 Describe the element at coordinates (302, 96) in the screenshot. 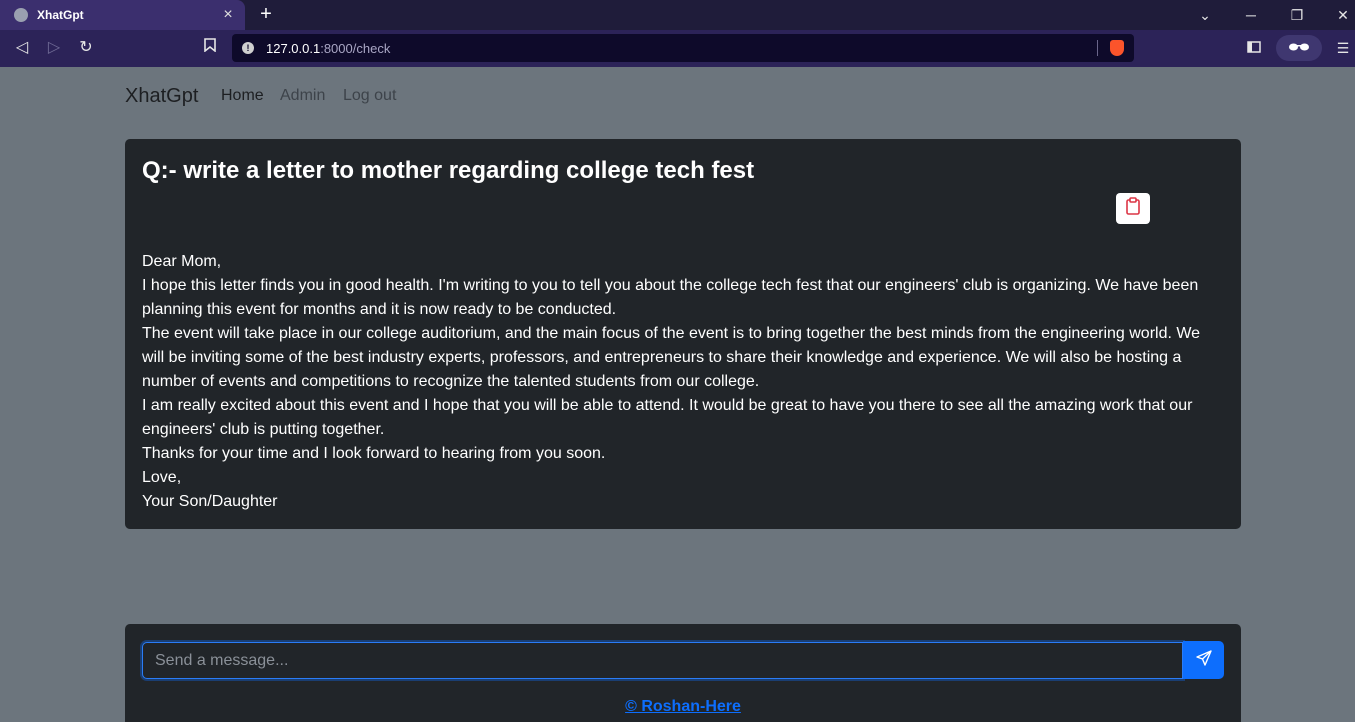

I see `nav-admin-link: Admin` at that location.